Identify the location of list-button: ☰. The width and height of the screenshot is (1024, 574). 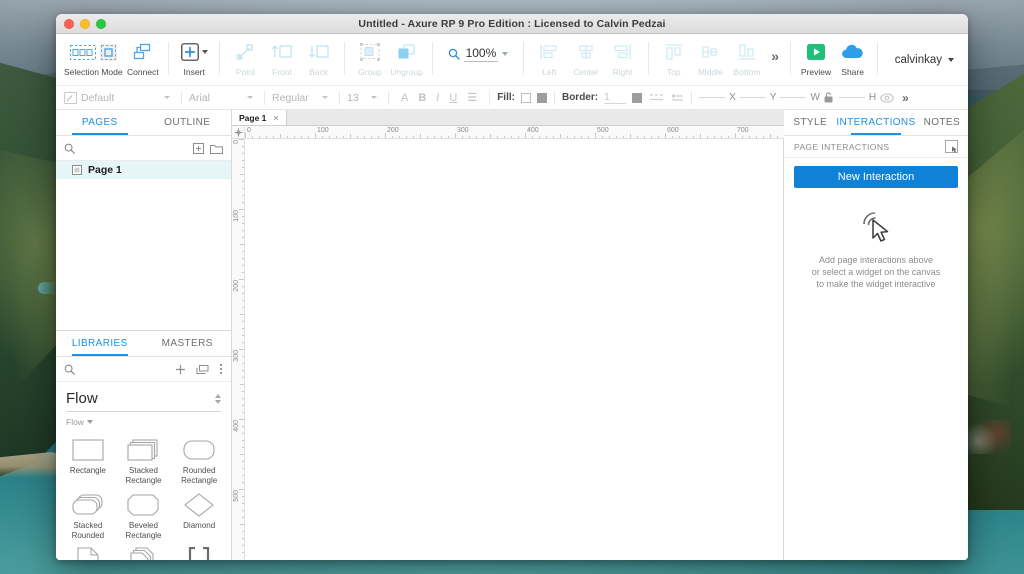
(472, 97).